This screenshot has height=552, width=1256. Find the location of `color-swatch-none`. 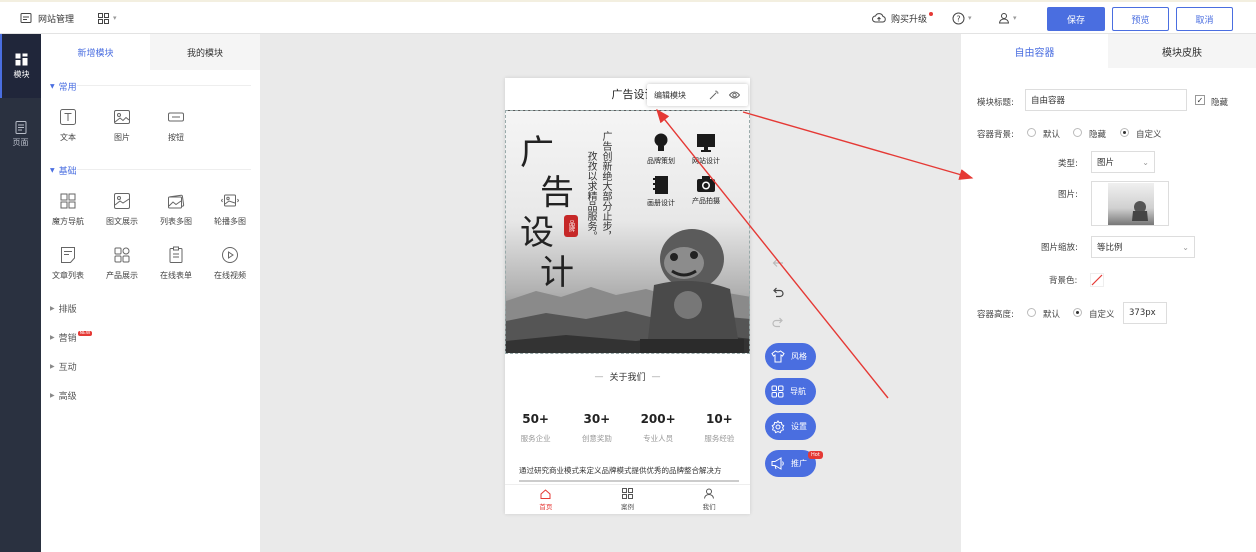

color-swatch-none is located at coordinates (1097, 280).